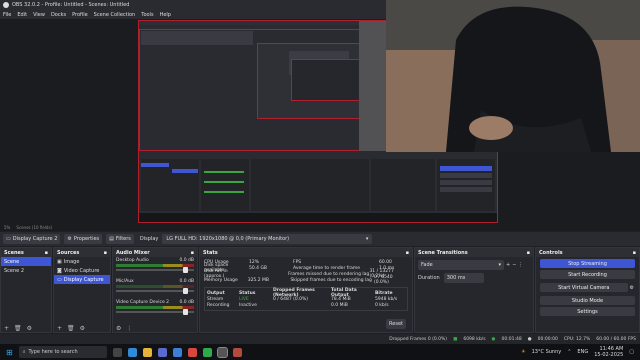  What do you see at coordinates (396, 324) in the screenshot?
I see `reset-button: Reset` at bounding box center [396, 324].